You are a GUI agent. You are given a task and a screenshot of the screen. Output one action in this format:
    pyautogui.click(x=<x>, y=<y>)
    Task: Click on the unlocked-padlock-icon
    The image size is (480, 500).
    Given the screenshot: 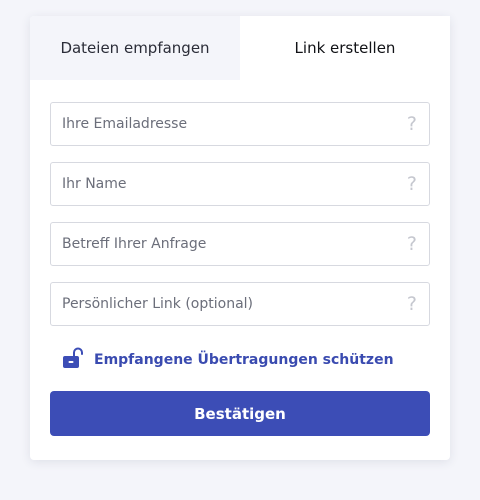 What is the action you would take?
    pyautogui.click(x=73, y=360)
    